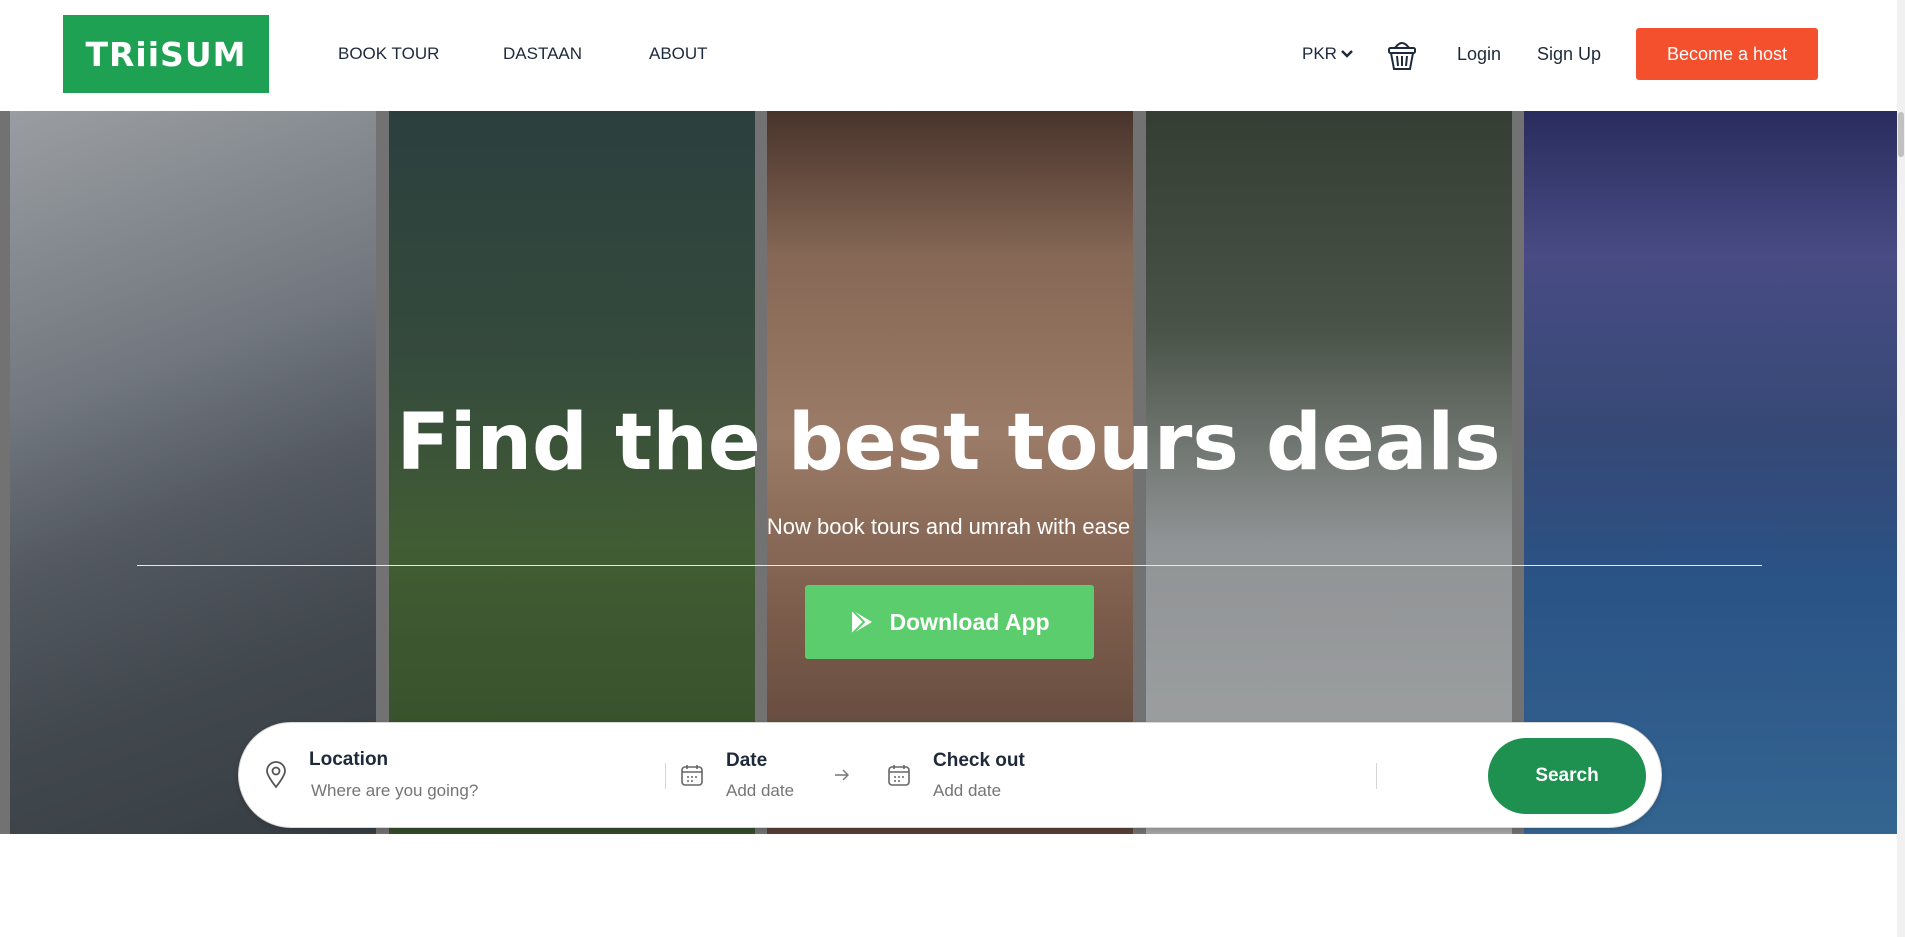  Describe the element at coordinates (1727, 54) in the screenshot. I see `become-host-button: Become a host` at that location.